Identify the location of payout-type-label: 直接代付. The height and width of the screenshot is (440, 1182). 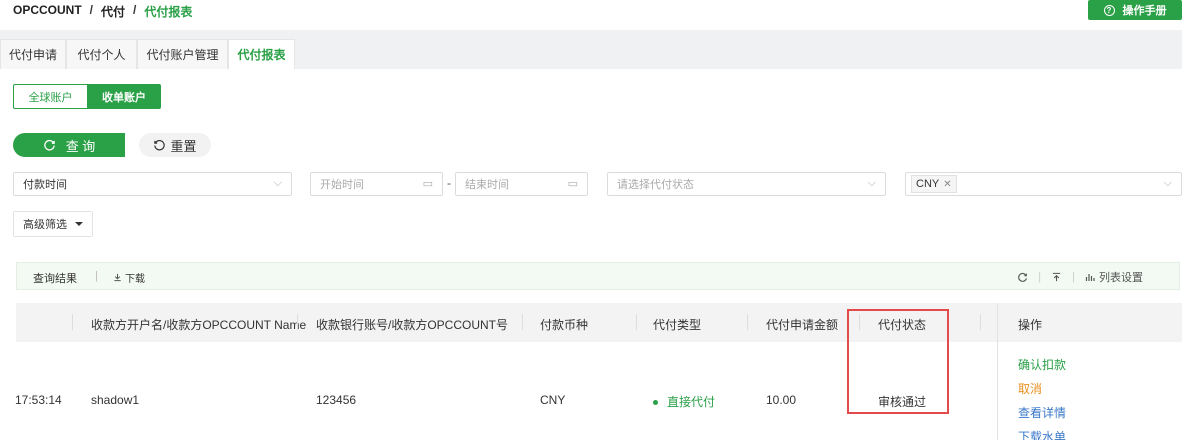
(691, 402).